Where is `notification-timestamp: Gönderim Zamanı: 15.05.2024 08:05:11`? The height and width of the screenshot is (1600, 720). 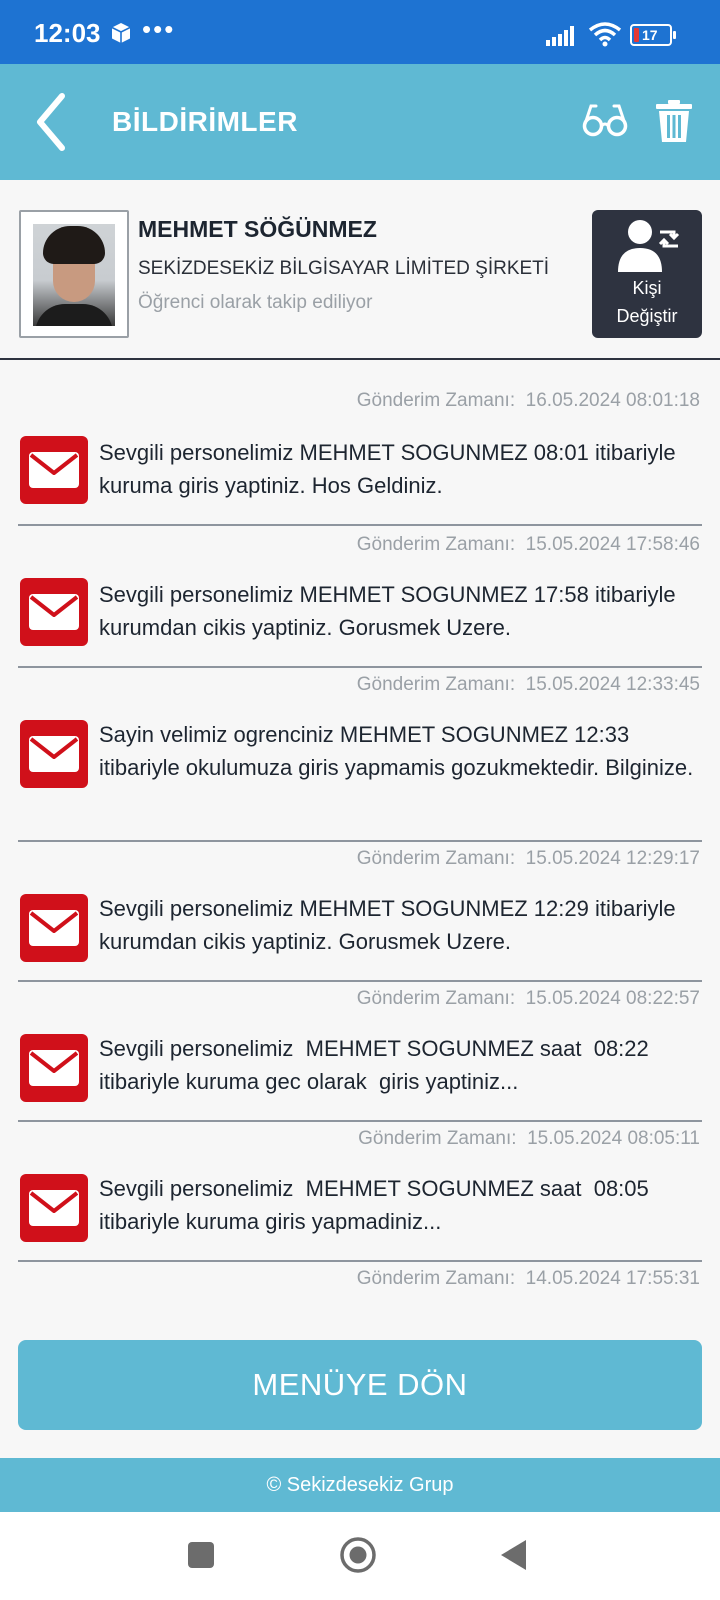
notification-timestamp: Gönderim Zamanı: 15.05.2024 08:05:11 is located at coordinates (529, 1138).